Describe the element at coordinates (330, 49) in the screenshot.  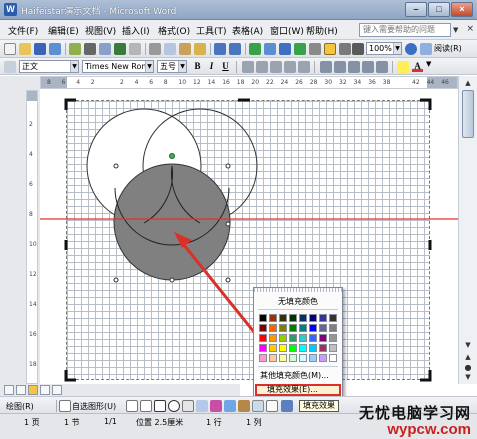
I see `drawing-toggle-icon` at that location.